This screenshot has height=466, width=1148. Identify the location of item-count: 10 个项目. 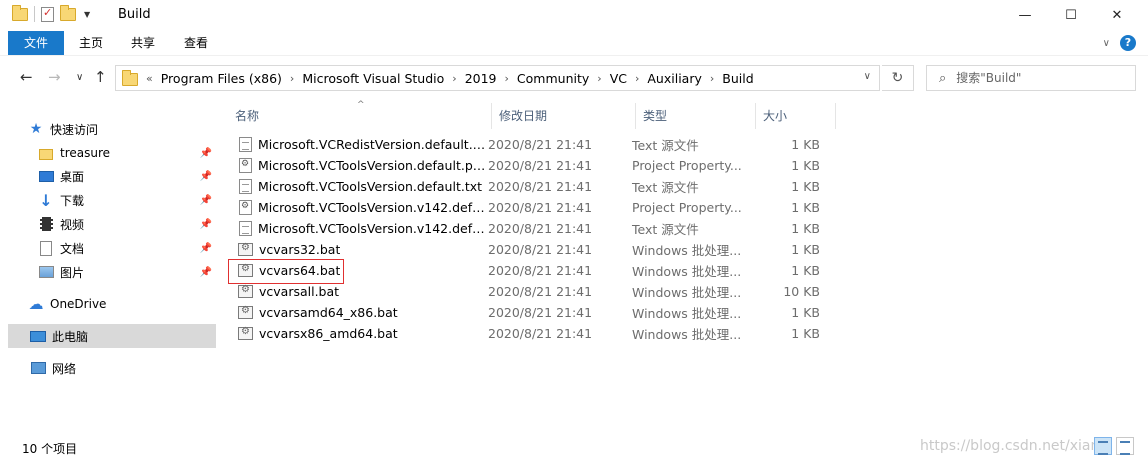
(50, 449).